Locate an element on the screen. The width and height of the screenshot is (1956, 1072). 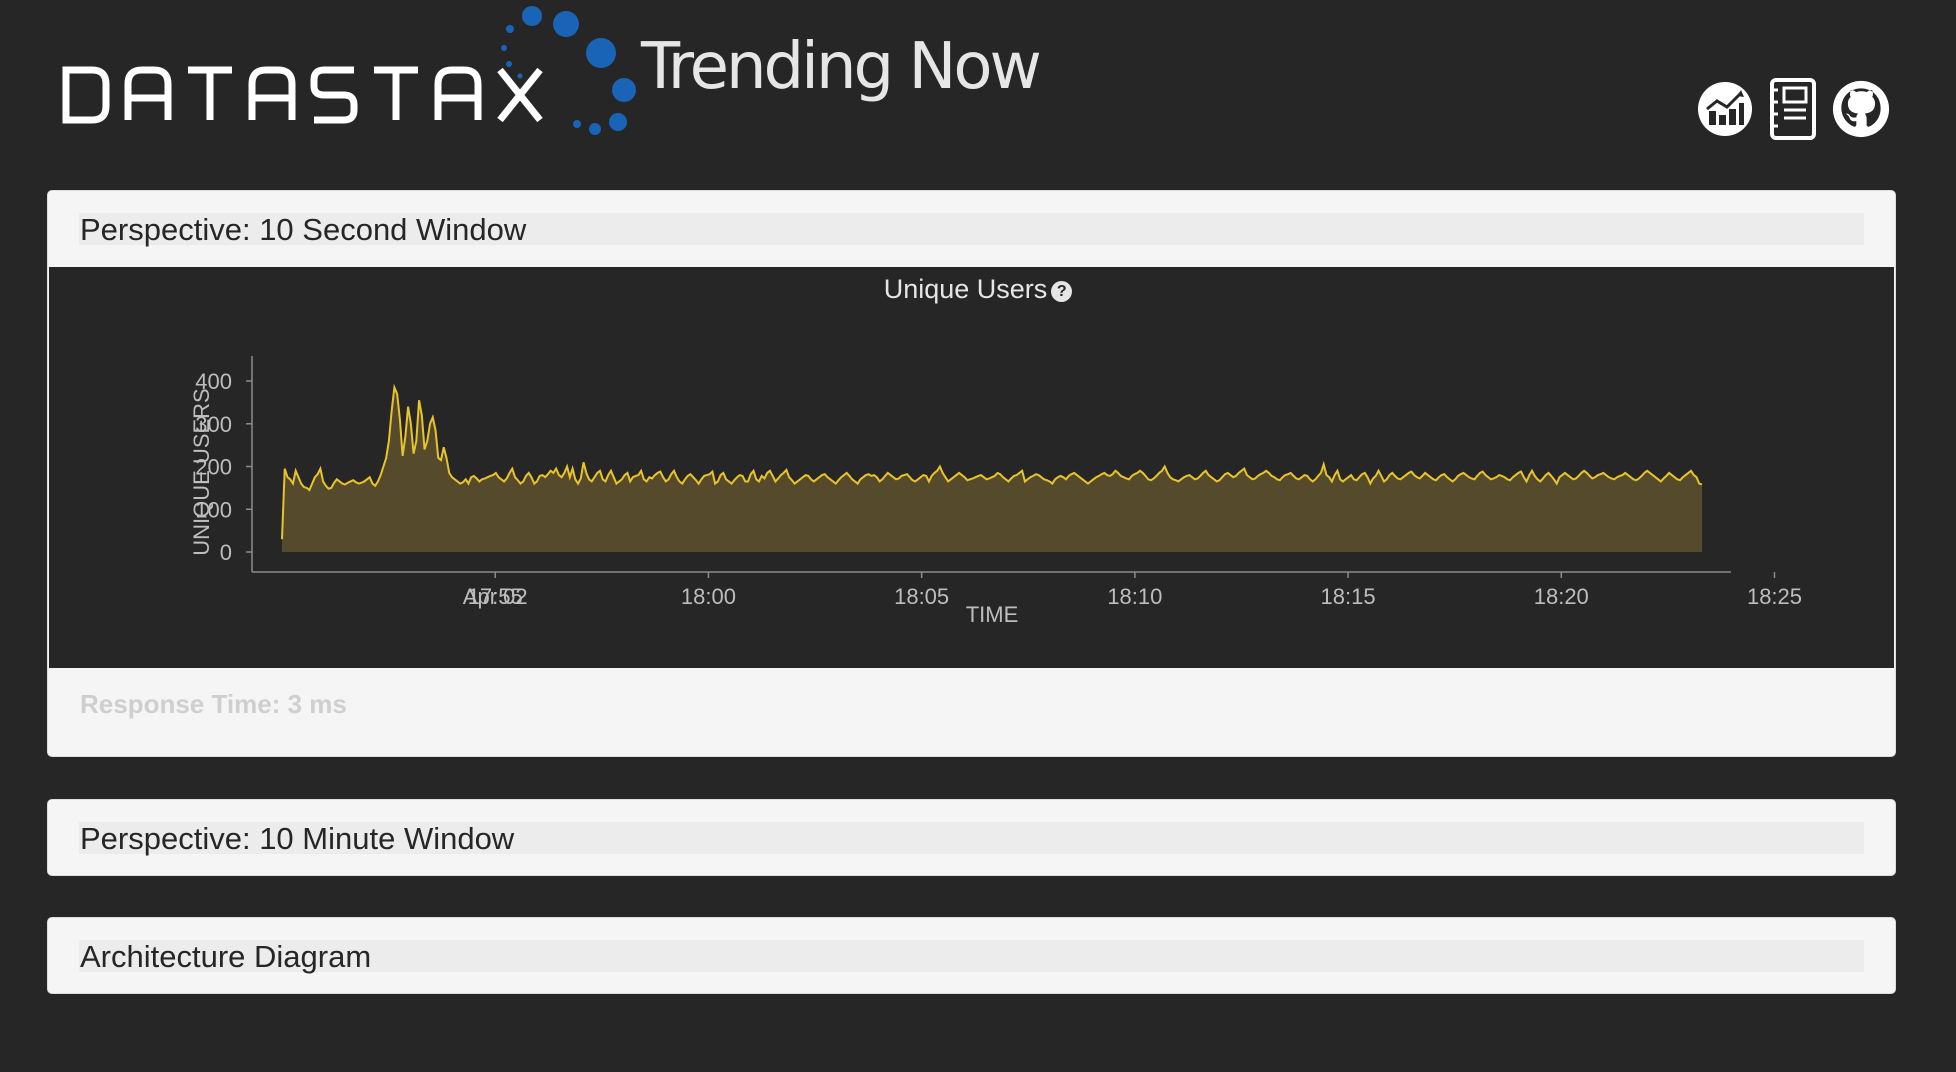
app-title: Trending Now is located at coordinates (841, 67).